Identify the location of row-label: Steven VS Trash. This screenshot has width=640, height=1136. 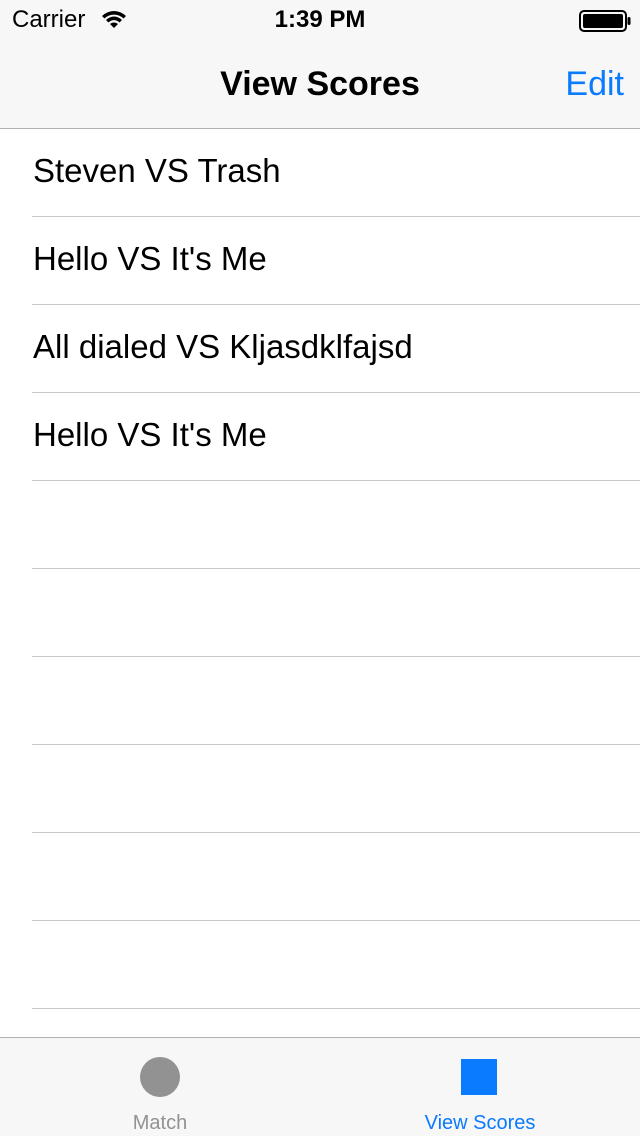
(157, 170).